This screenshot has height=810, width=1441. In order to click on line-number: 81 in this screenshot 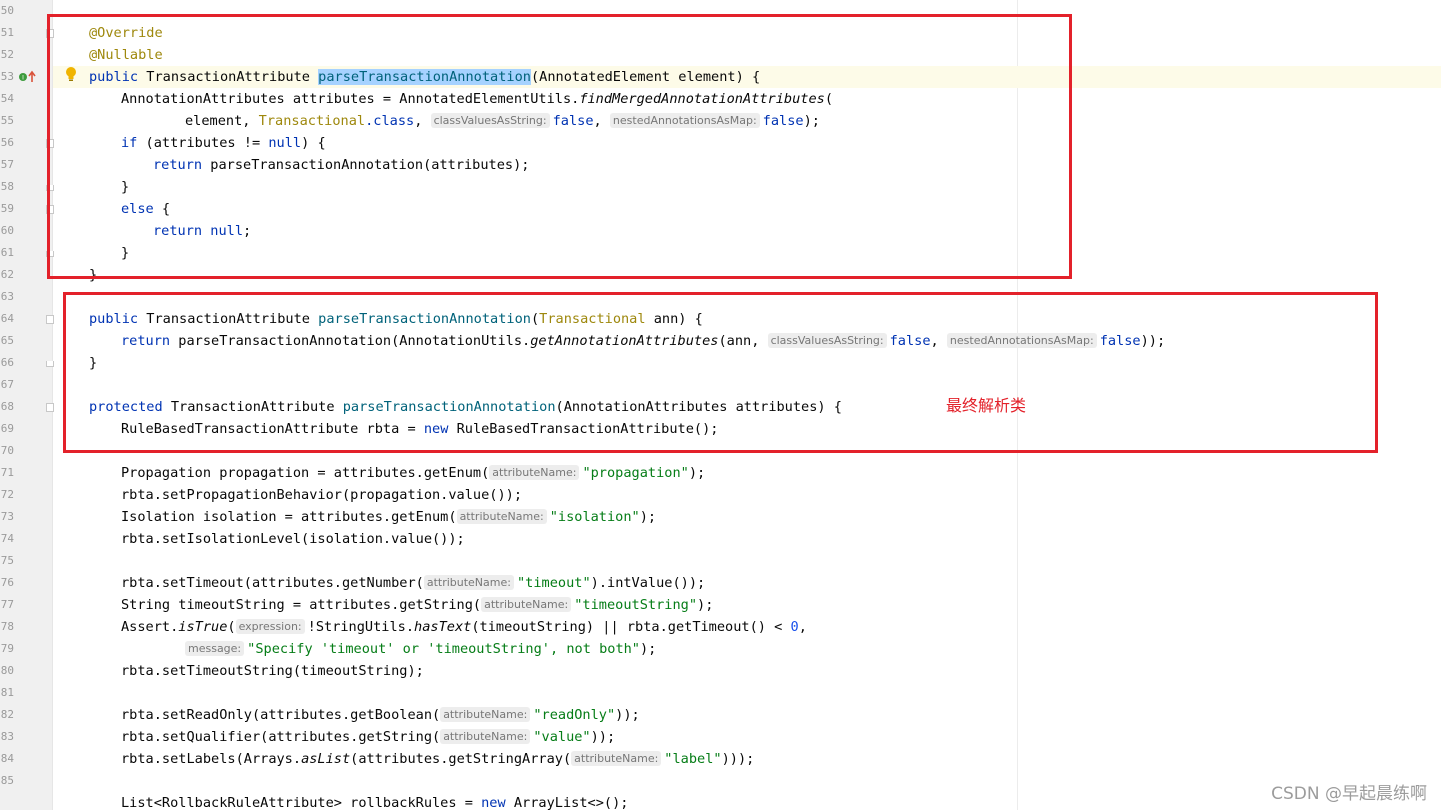, I will do `click(7, 692)`.